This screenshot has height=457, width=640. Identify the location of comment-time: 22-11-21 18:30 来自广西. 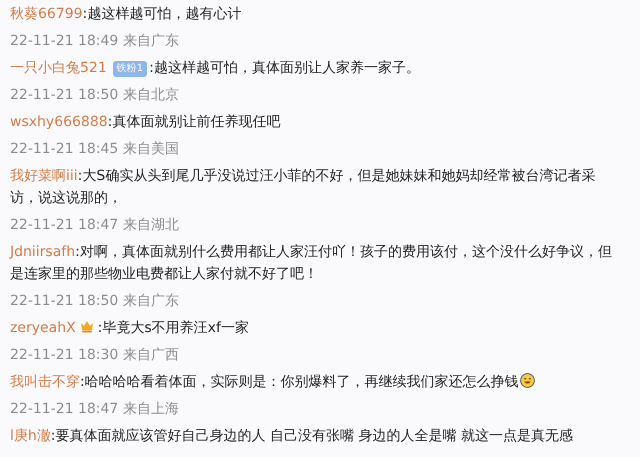
(95, 355).